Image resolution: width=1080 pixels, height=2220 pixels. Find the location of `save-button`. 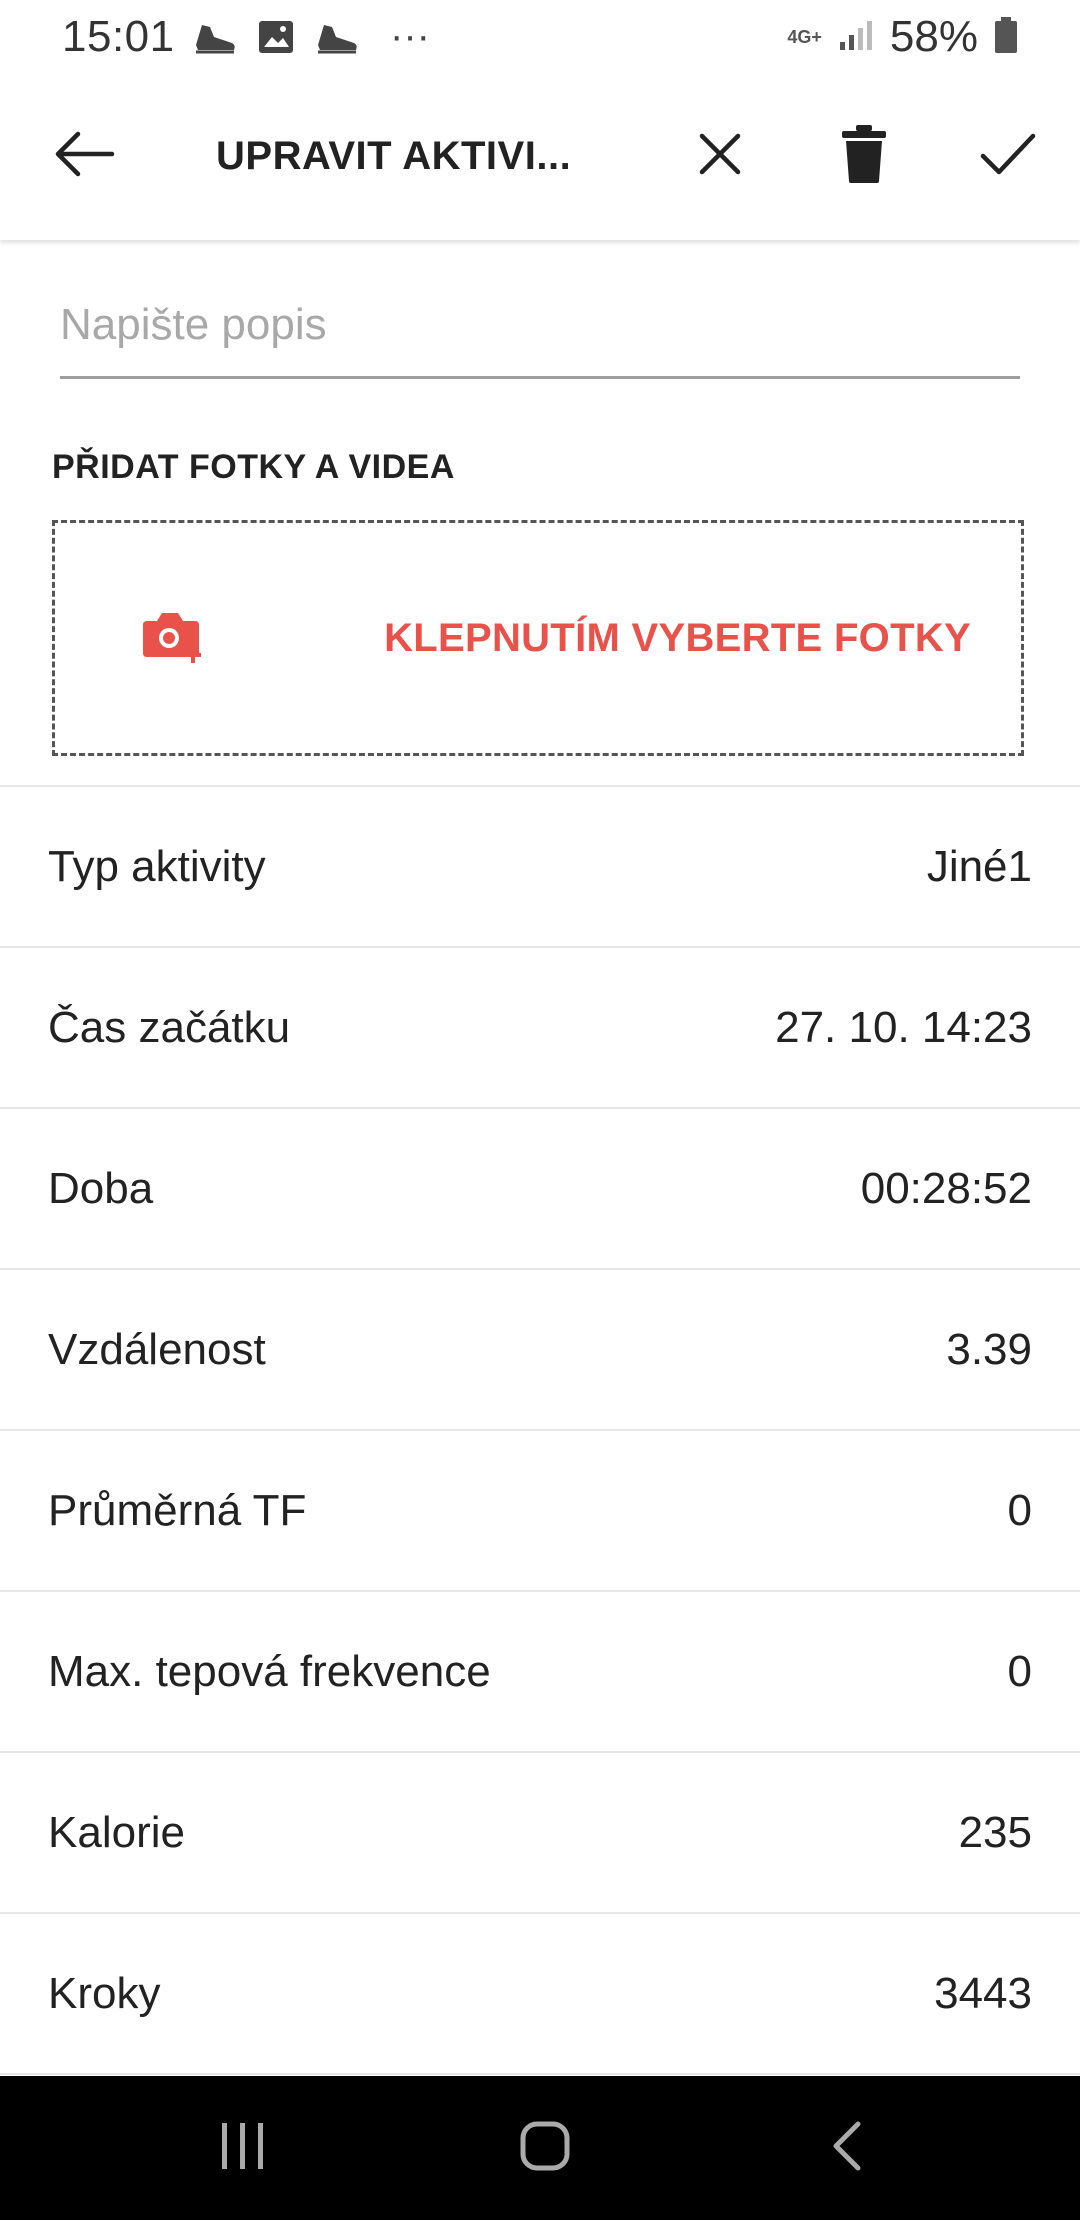

save-button is located at coordinates (1008, 156).